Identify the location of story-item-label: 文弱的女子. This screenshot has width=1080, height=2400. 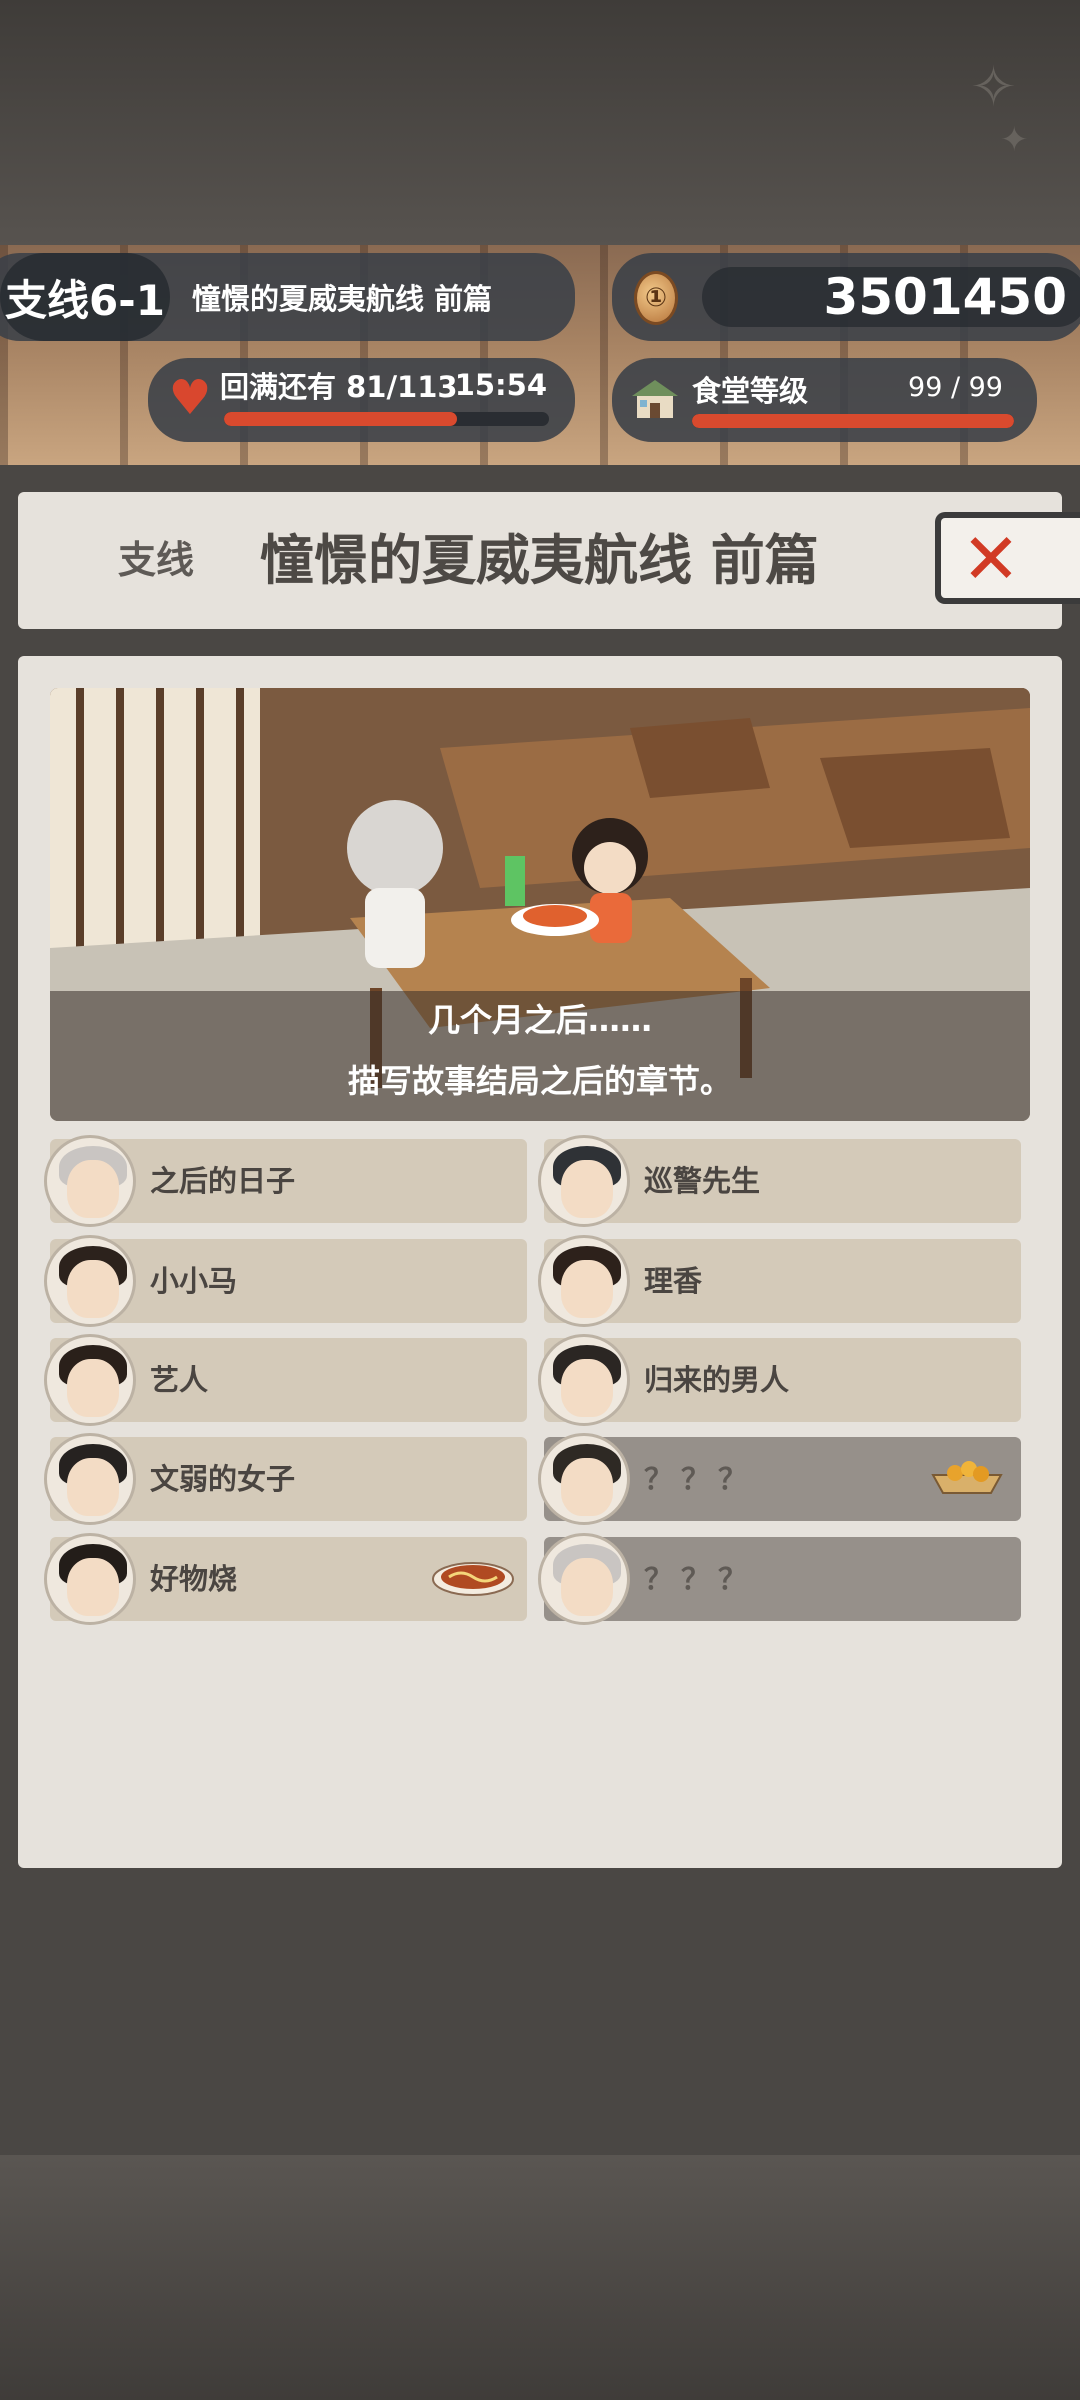
(223, 1479).